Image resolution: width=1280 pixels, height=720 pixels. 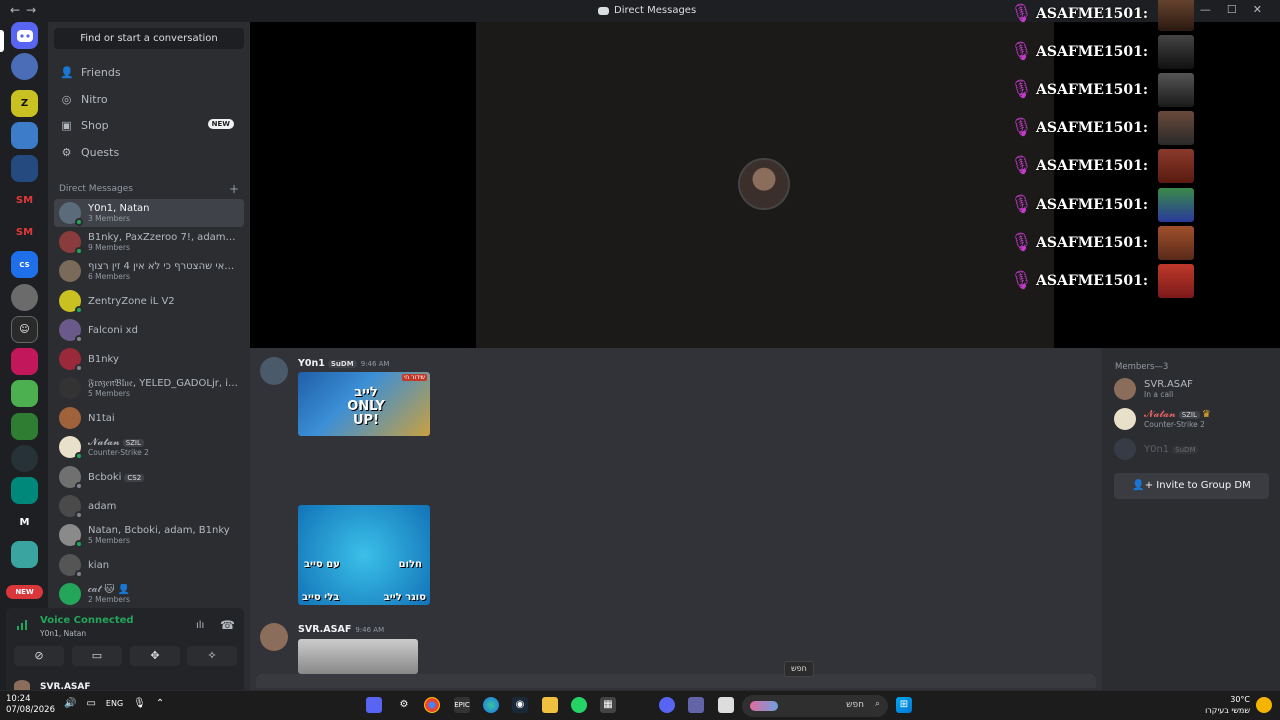 What do you see at coordinates (149, 565) in the screenshot?
I see `dm-item: kian` at bounding box center [149, 565].